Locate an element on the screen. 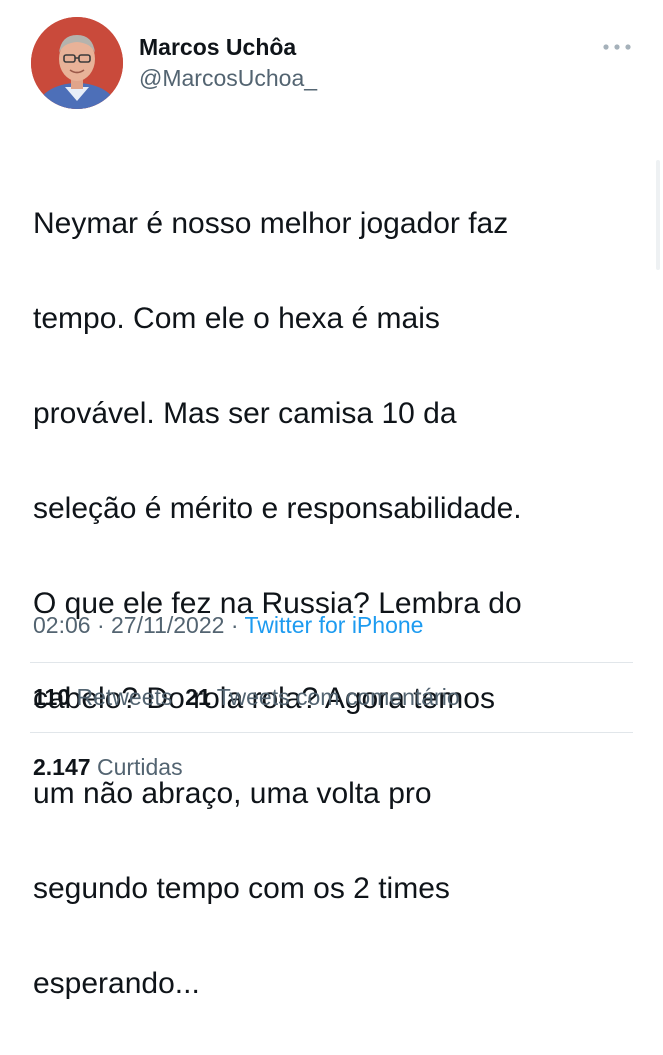  more-horizontal-icon is located at coordinates (618, 47).